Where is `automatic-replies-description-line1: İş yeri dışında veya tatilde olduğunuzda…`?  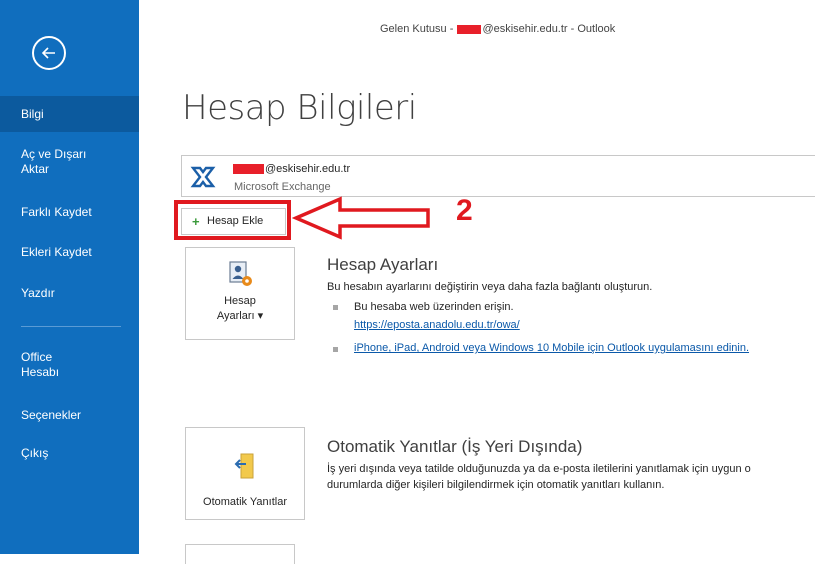
automatic-replies-description-line1: İş yeri dışında veya tatilde olduğunuzda… is located at coordinates (539, 469).